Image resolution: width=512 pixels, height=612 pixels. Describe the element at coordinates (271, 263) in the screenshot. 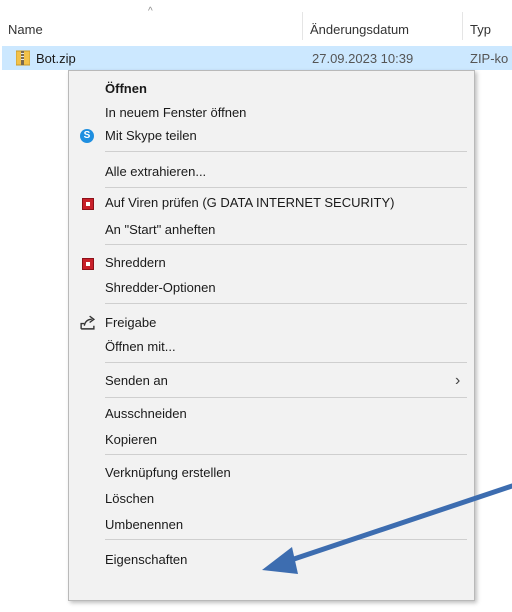

I see `menu-item-shred: Shreddern` at that location.